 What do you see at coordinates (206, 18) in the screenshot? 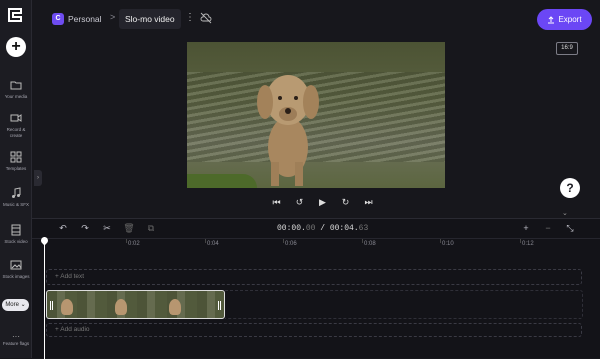
I see `cloud-off-icon` at bounding box center [206, 18].